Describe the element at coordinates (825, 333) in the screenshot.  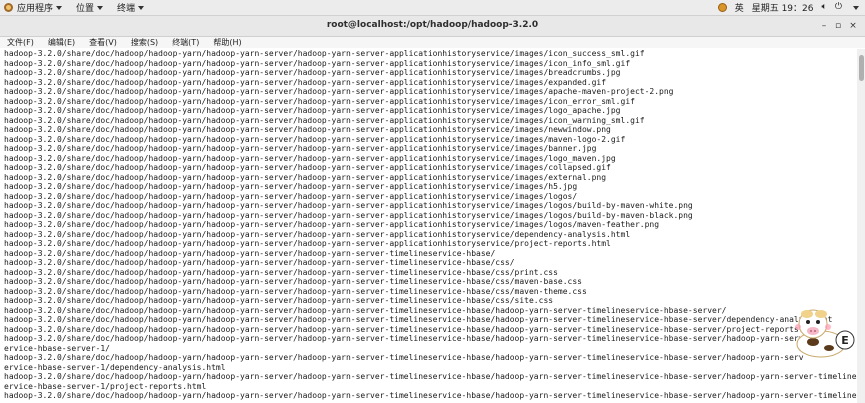
I see `cow-mascot-icon: E` at that location.